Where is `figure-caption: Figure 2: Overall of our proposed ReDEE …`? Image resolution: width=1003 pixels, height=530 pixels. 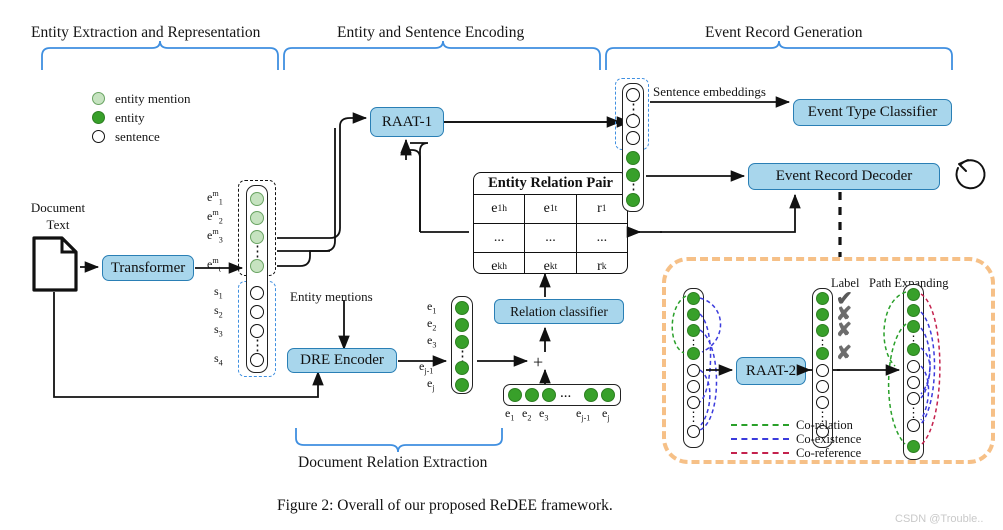
figure-caption: Figure 2: Overall of our proposed ReDEE … is located at coordinates (445, 505).